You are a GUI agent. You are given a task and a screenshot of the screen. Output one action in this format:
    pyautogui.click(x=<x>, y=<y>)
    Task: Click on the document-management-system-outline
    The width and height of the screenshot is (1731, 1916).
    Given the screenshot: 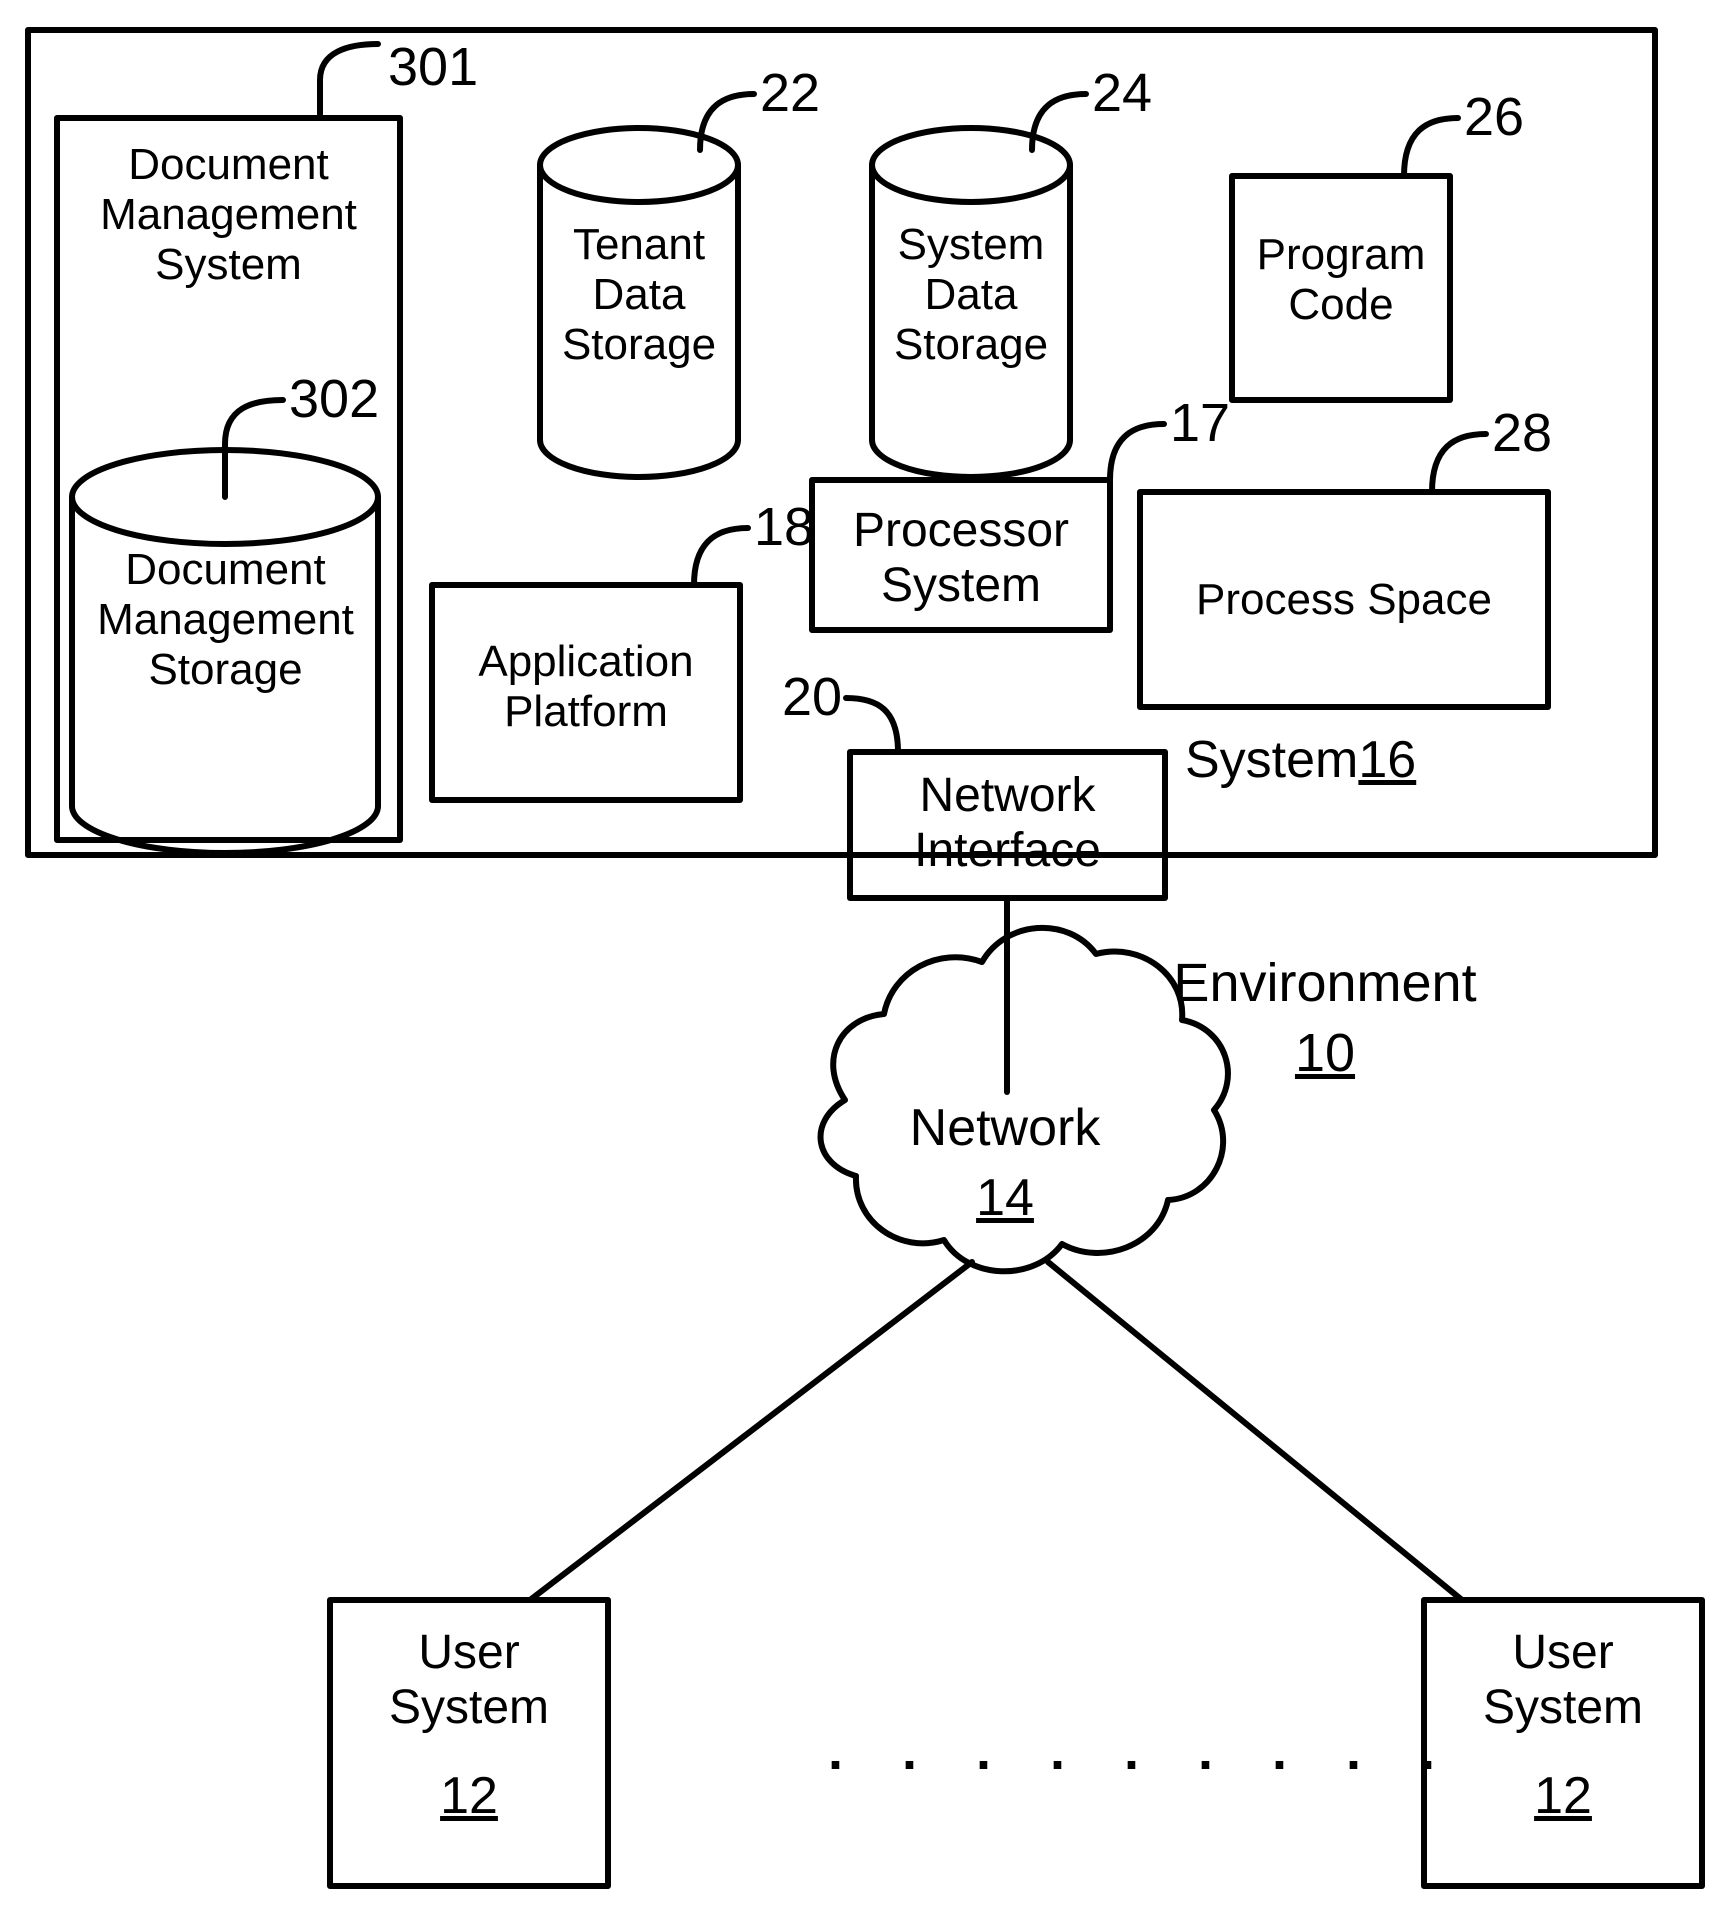 What is the action you would take?
    pyautogui.click(x=228, y=479)
    